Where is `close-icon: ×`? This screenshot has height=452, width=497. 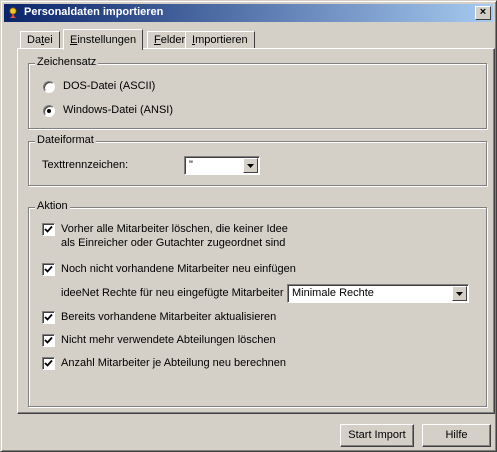 close-icon: × is located at coordinates (483, 12).